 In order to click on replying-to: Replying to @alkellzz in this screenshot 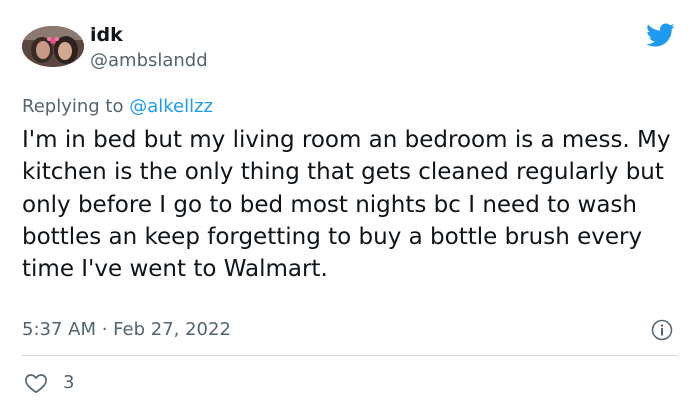, I will do `click(117, 107)`.